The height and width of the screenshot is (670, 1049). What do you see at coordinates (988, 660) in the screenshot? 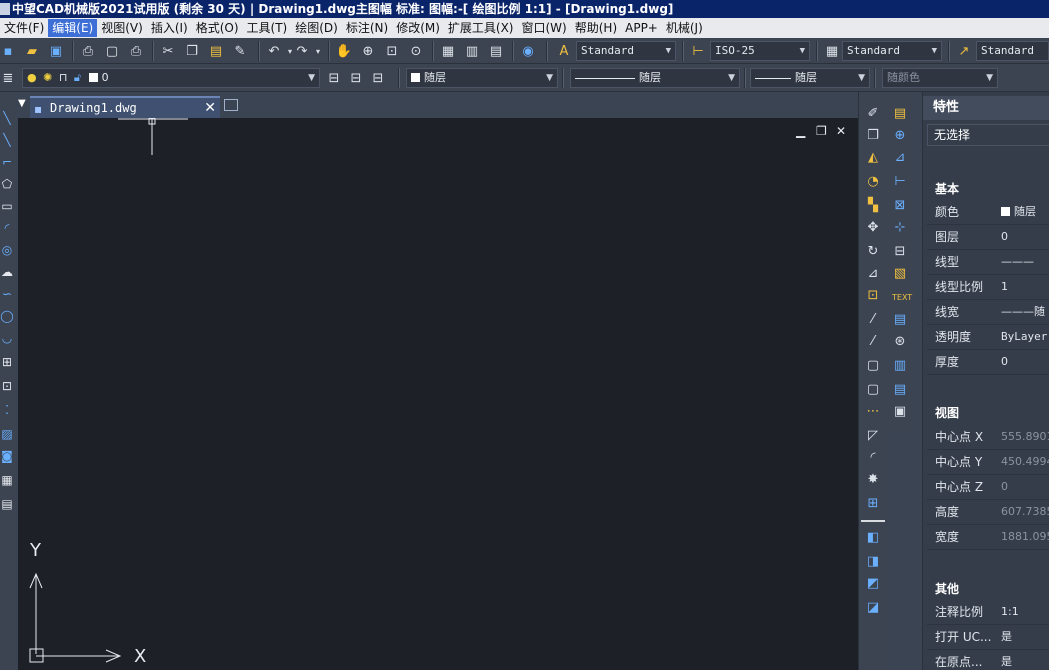
I see `prop-row-ucs-at-origin: 在原点... 是` at bounding box center [988, 660].